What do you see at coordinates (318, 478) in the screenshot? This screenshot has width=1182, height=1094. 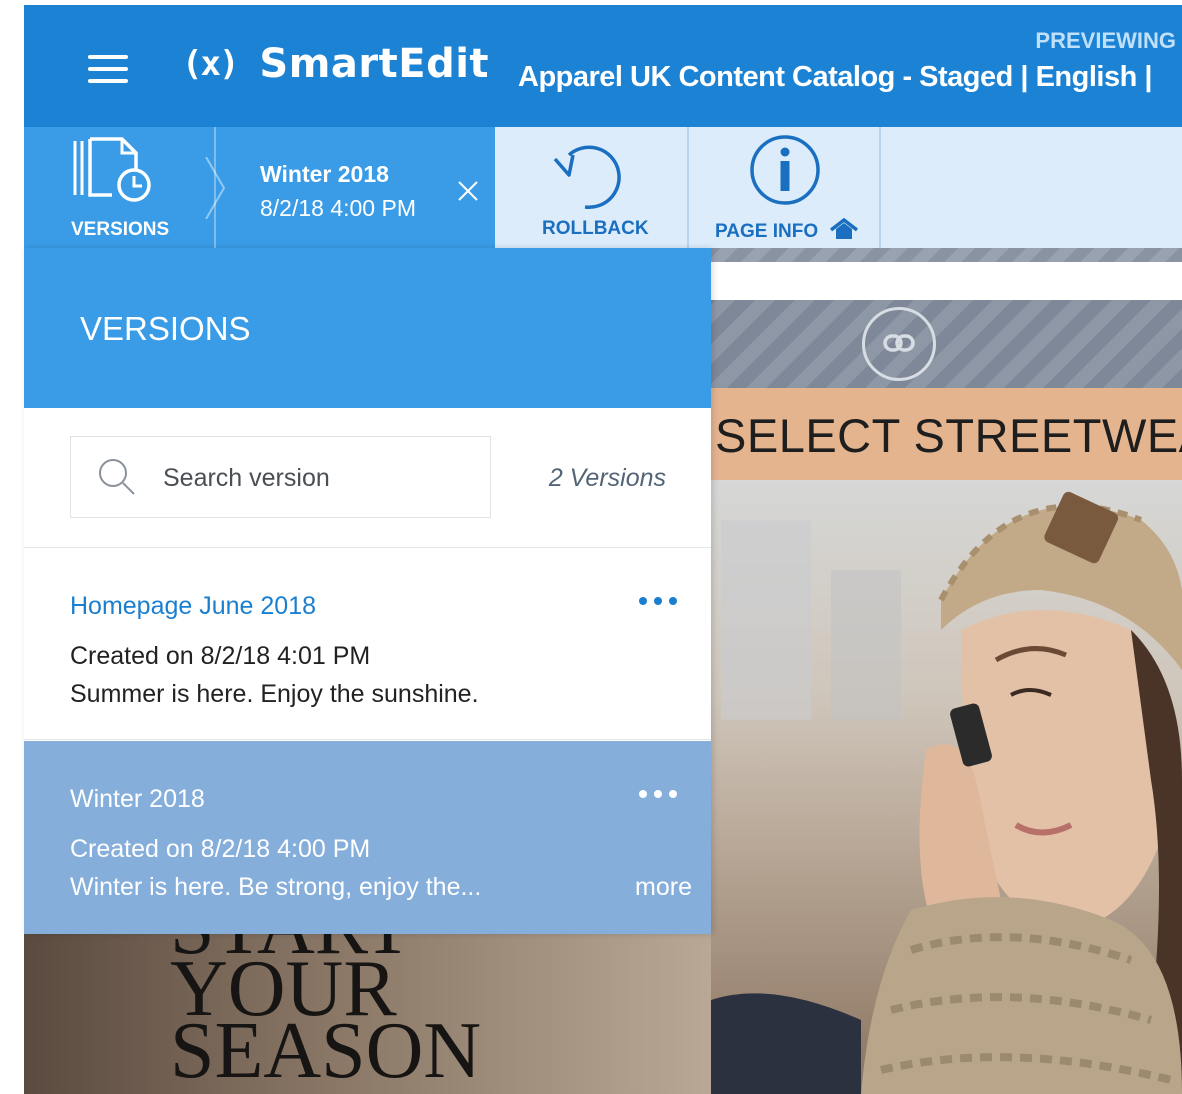 I see `search-version-input` at bounding box center [318, 478].